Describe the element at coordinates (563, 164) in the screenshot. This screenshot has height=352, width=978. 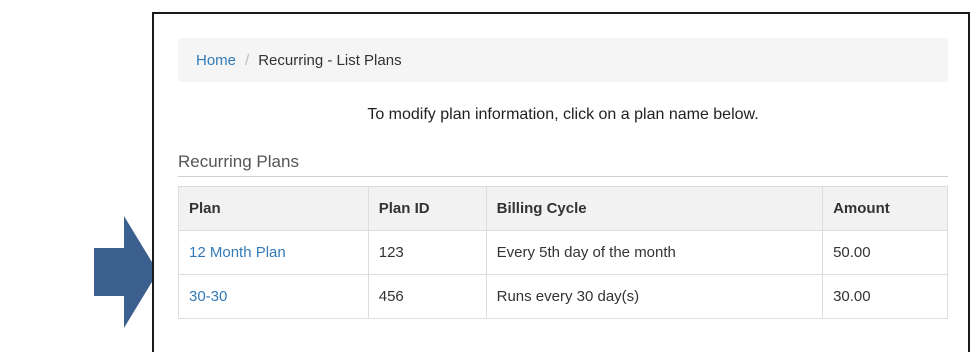
I see `section-title: Recurring Plans` at that location.